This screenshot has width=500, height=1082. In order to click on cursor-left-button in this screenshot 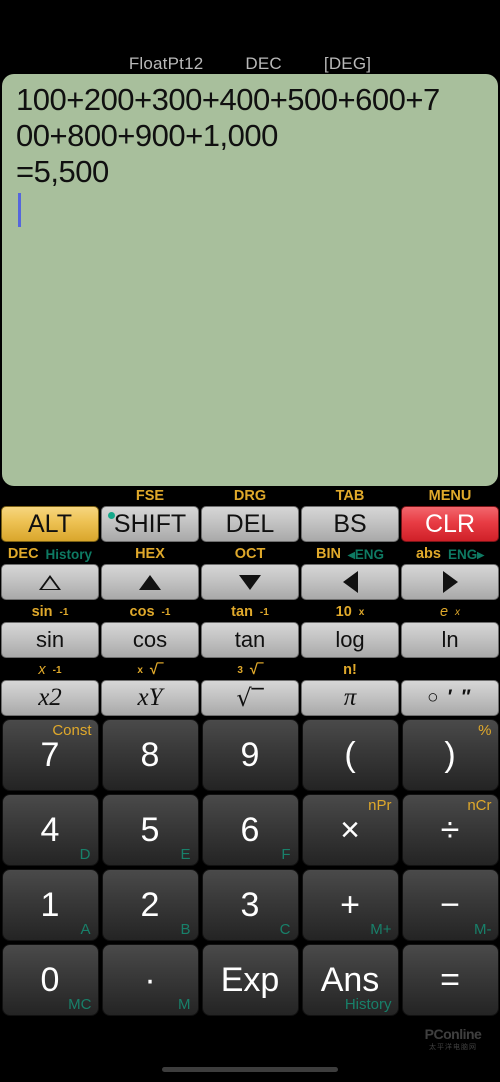, I will do `click(350, 582)`.